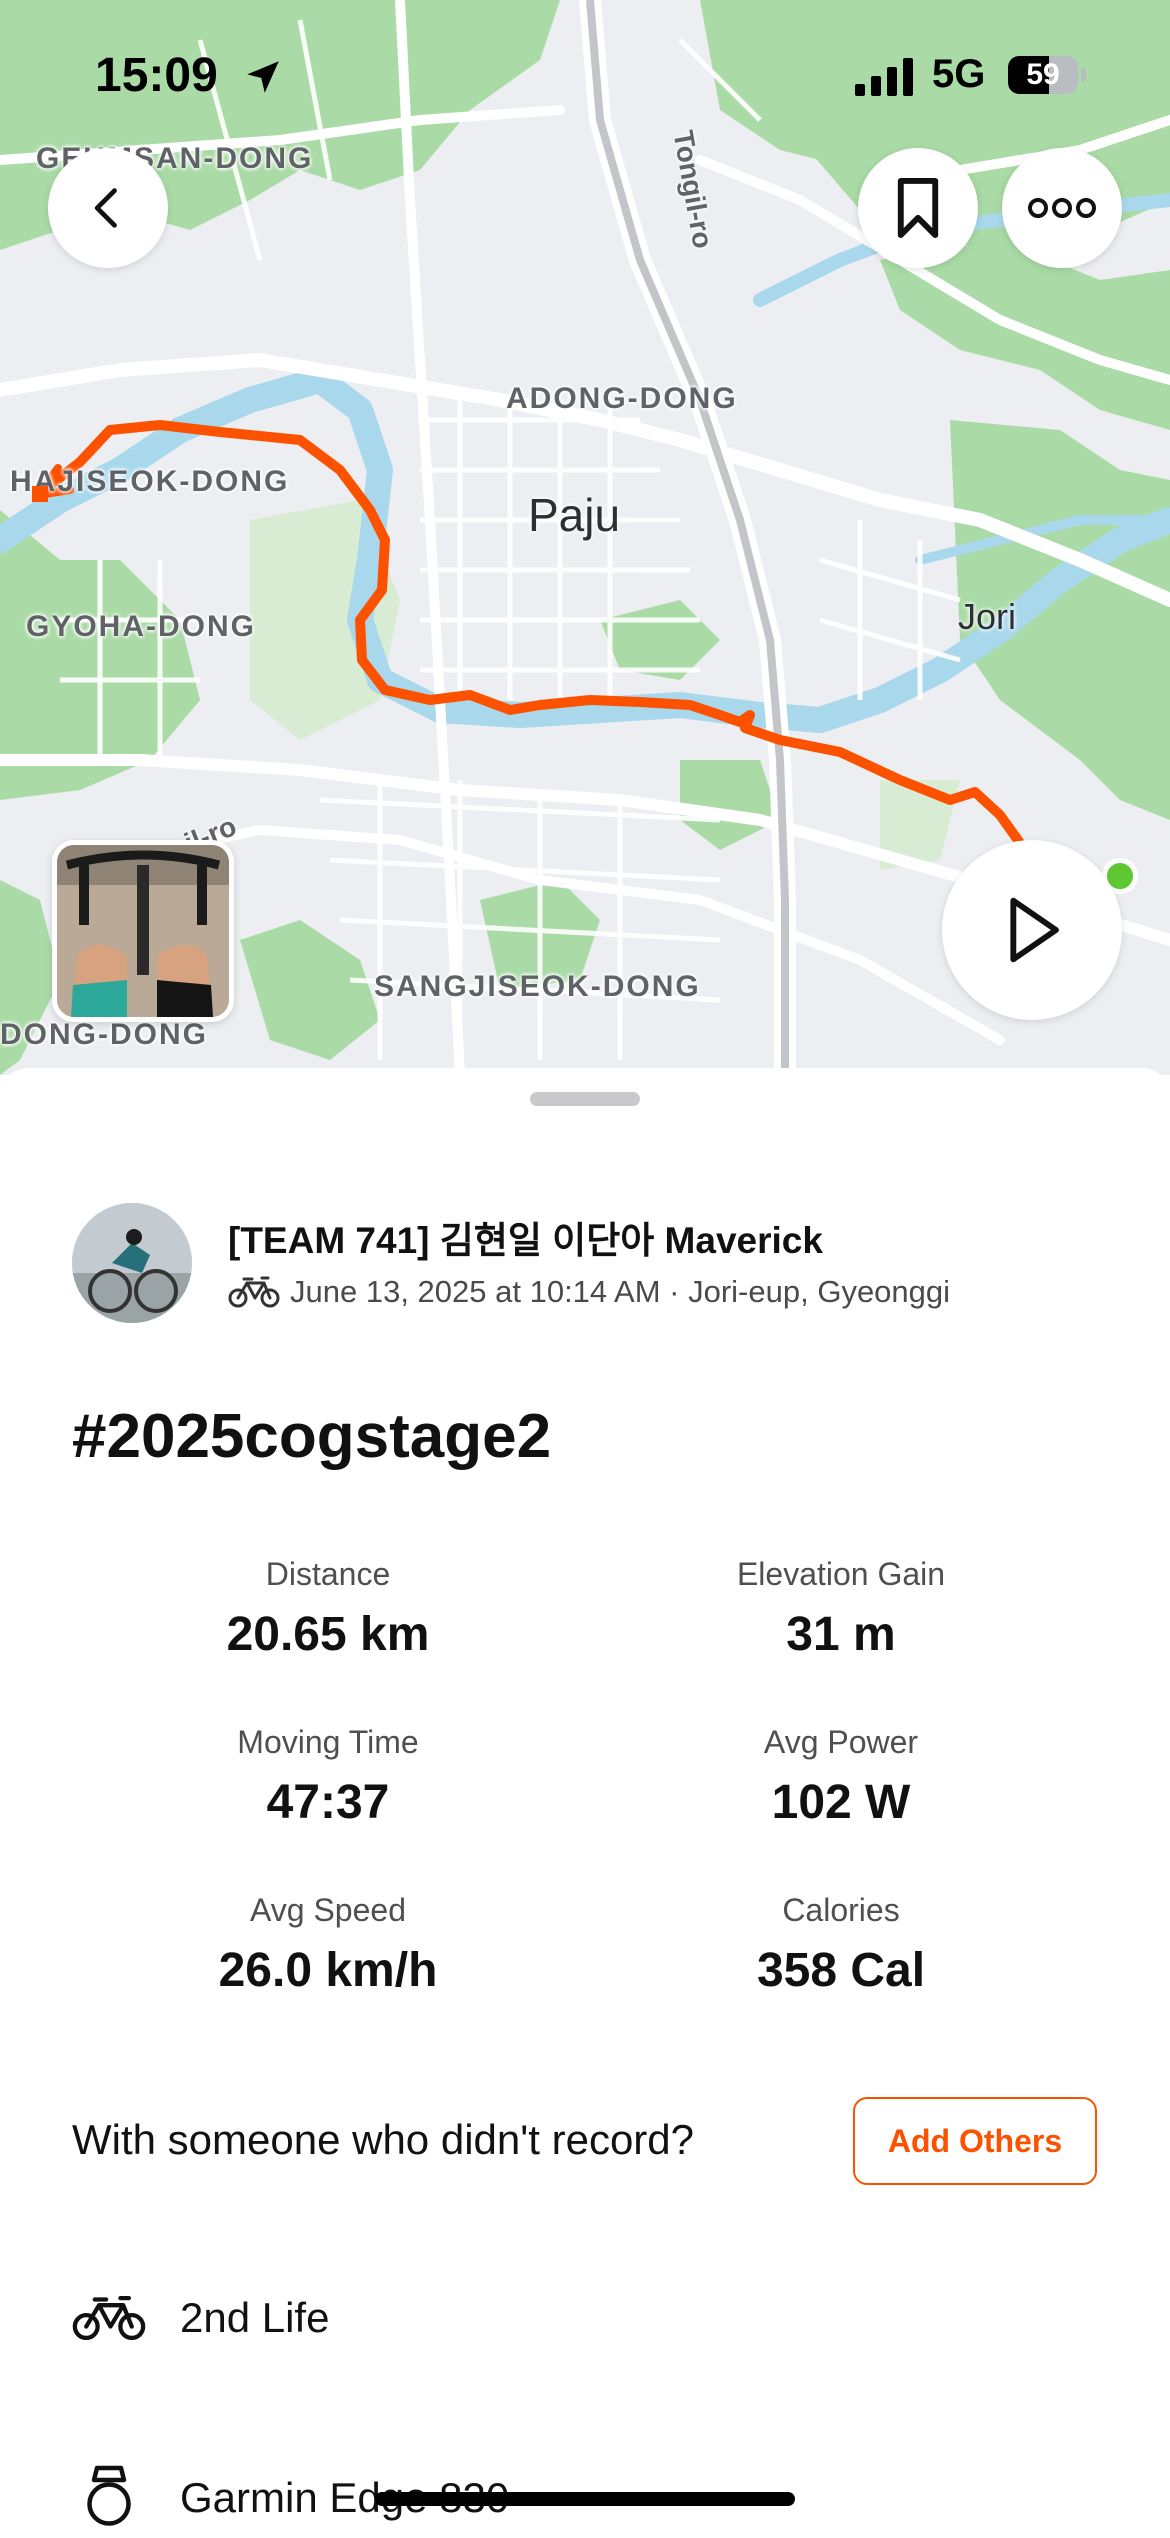 The width and height of the screenshot is (1170, 2538). What do you see at coordinates (328, 1910) in the screenshot?
I see `stat-label: Avg Speed` at bounding box center [328, 1910].